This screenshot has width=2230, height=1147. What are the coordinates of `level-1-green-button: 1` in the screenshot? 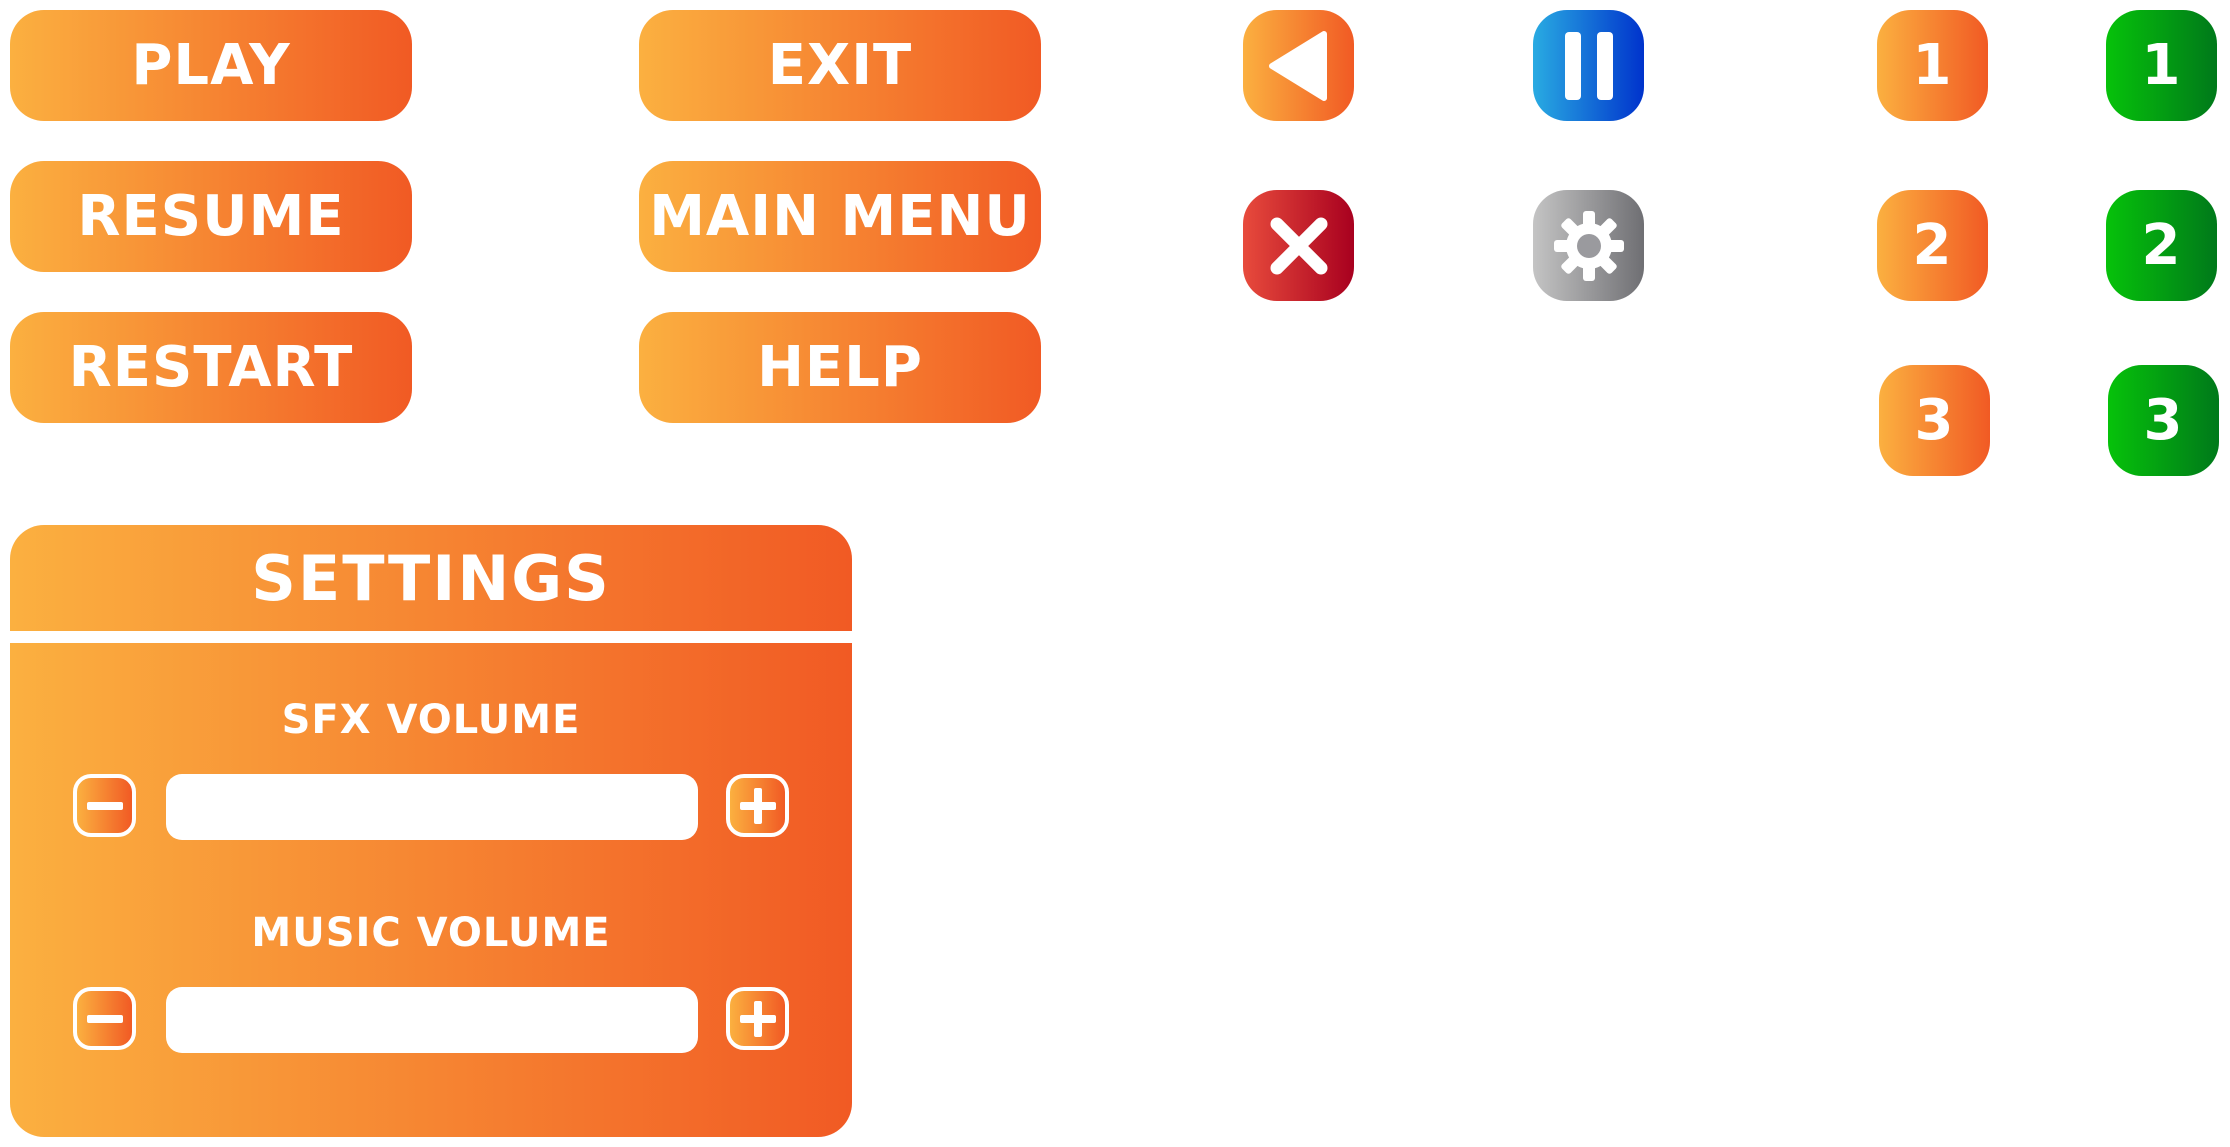 It's located at (2161, 65).